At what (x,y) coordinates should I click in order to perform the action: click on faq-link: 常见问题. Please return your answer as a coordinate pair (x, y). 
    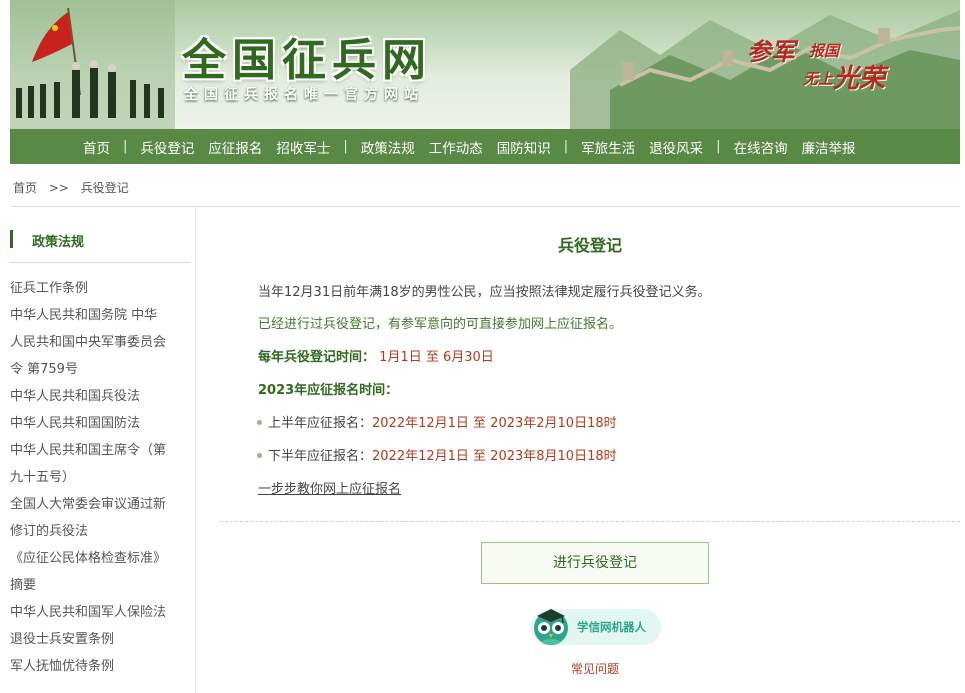
    Looking at the image, I should click on (595, 668).